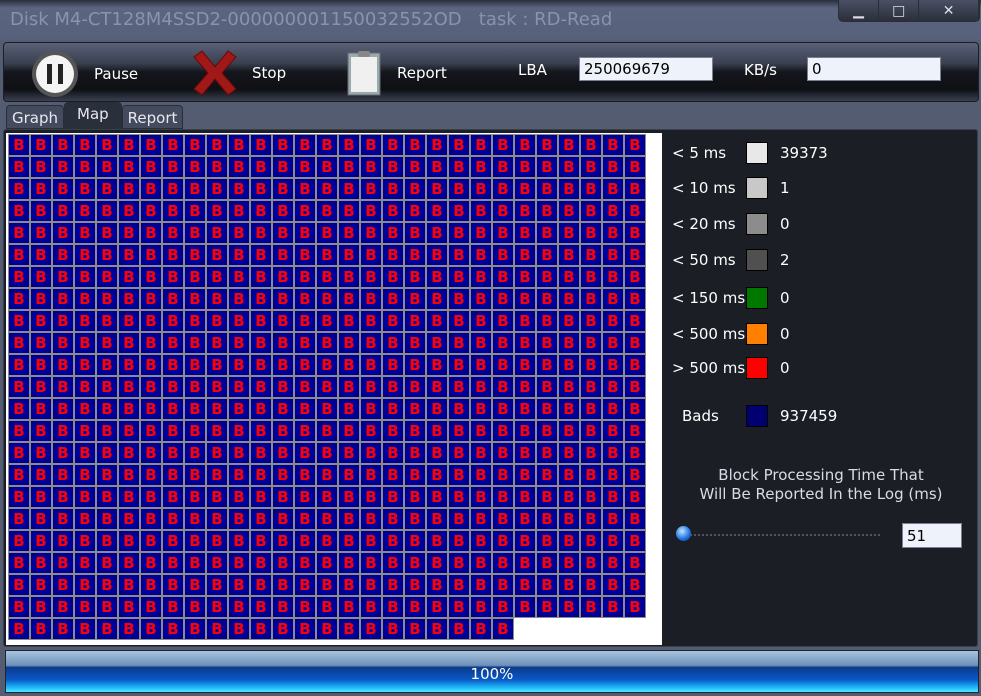 The height and width of the screenshot is (696, 981). Describe the element at coordinates (899, 10) in the screenshot. I see `maximize-button: □` at that location.